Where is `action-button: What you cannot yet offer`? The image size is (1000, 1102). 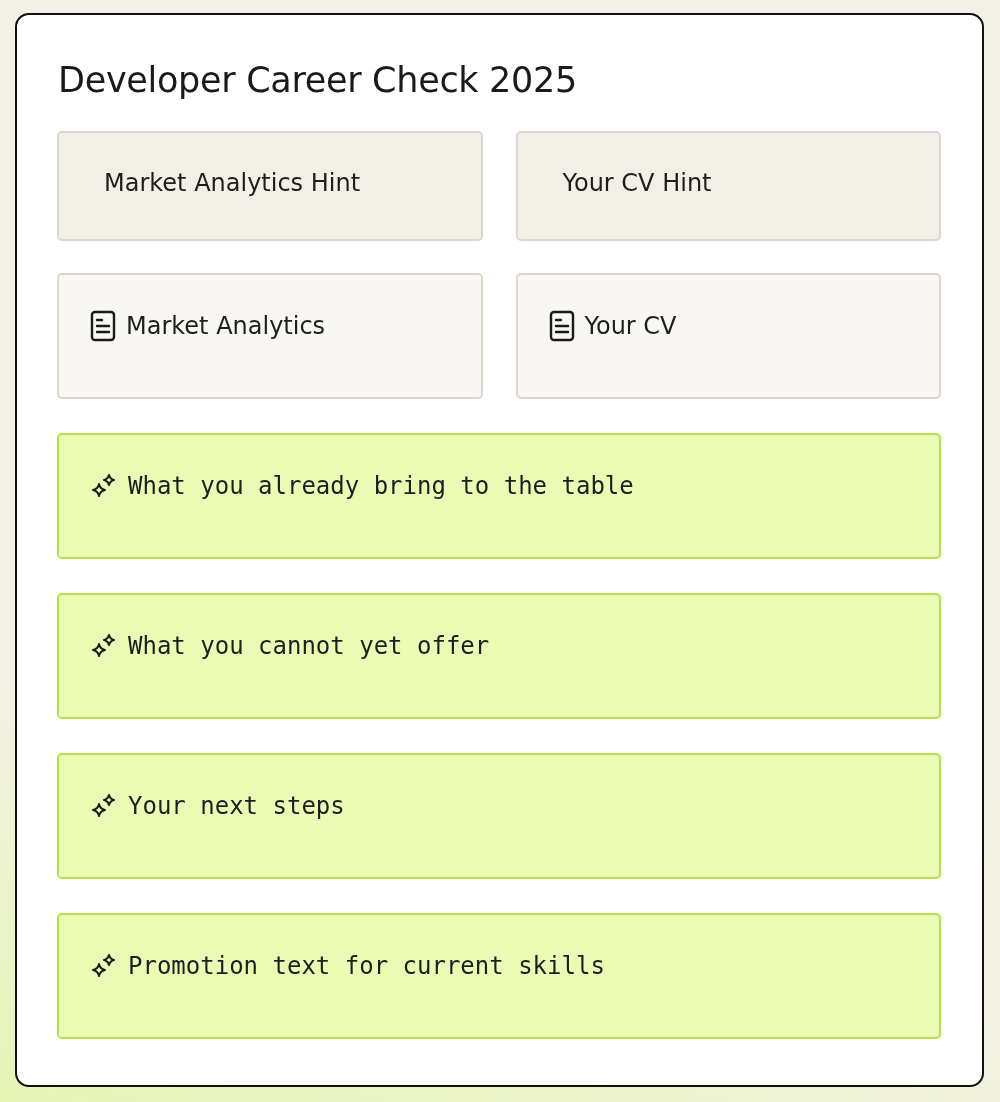 action-button: What you cannot yet offer is located at coordinates (499, 656).